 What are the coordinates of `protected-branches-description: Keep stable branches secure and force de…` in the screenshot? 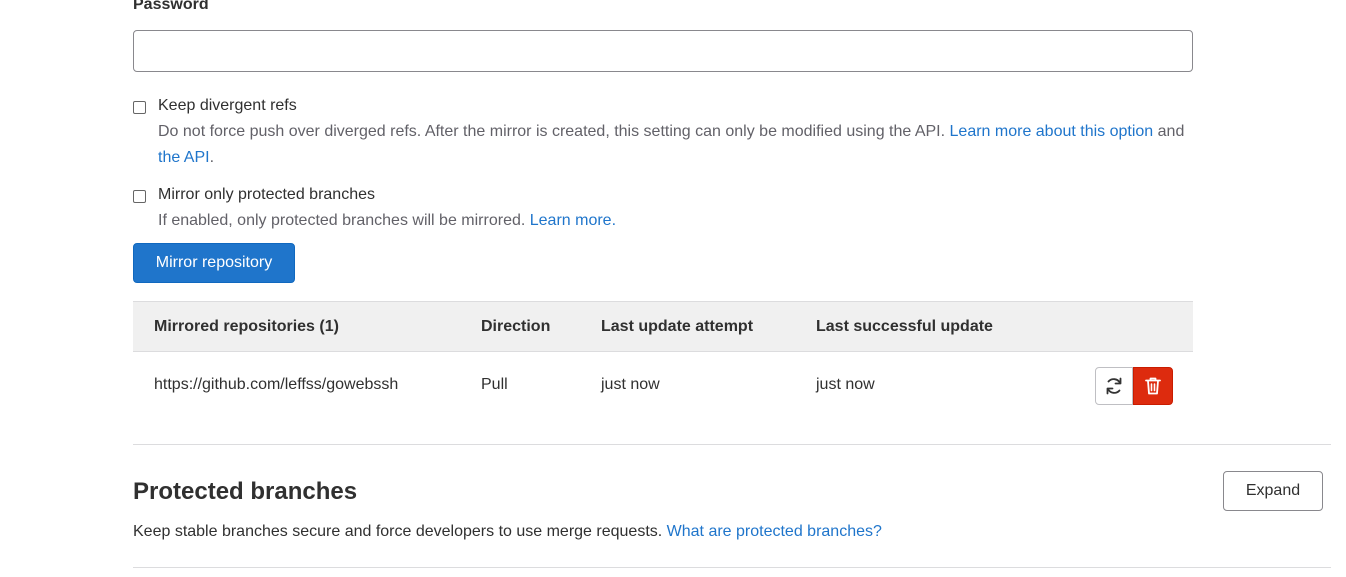 It's located at (507, 532).